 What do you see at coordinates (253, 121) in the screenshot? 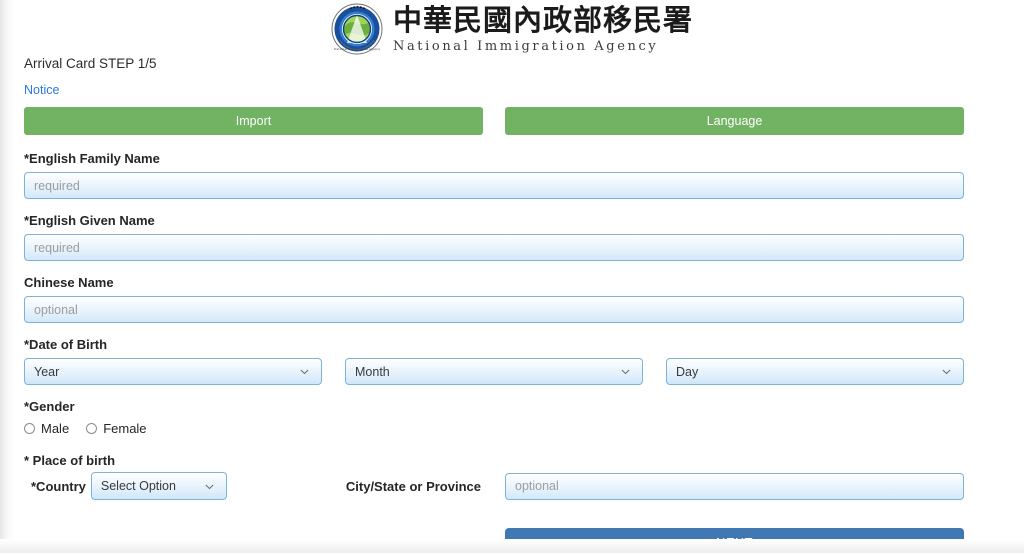
I see `import-button: Import` at bounding box center [253, 121].